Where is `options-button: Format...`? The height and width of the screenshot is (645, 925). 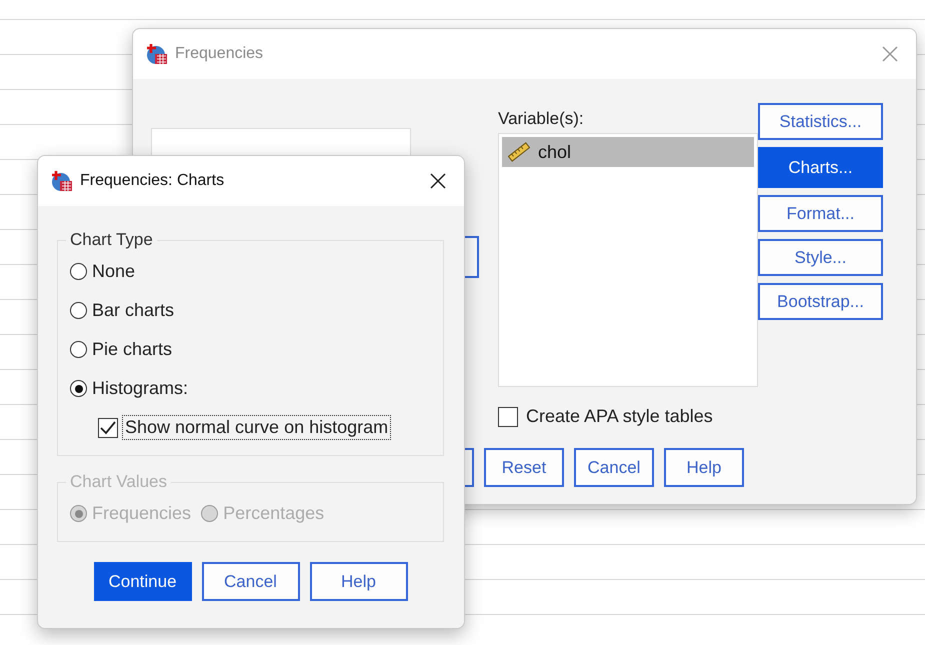
options-button: Format... is located at coordinates (820, 213).